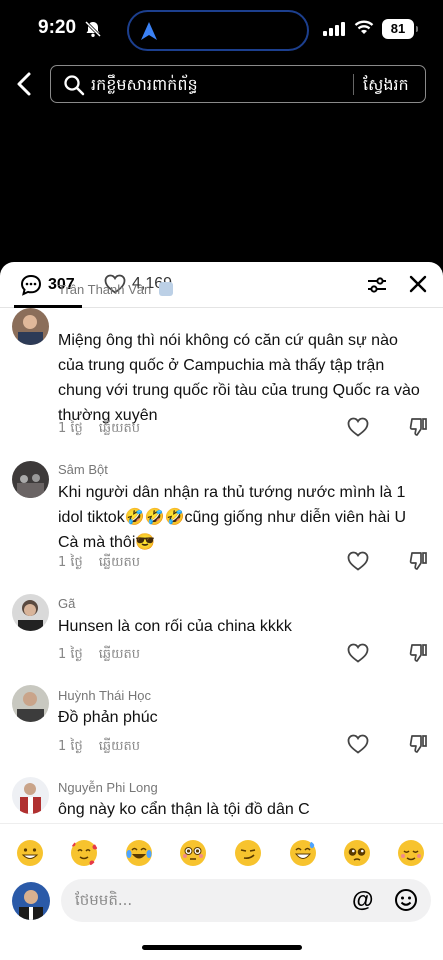 This screenshot has width=443, height=960. I want to click on dynamic-island, so click(218, 30).